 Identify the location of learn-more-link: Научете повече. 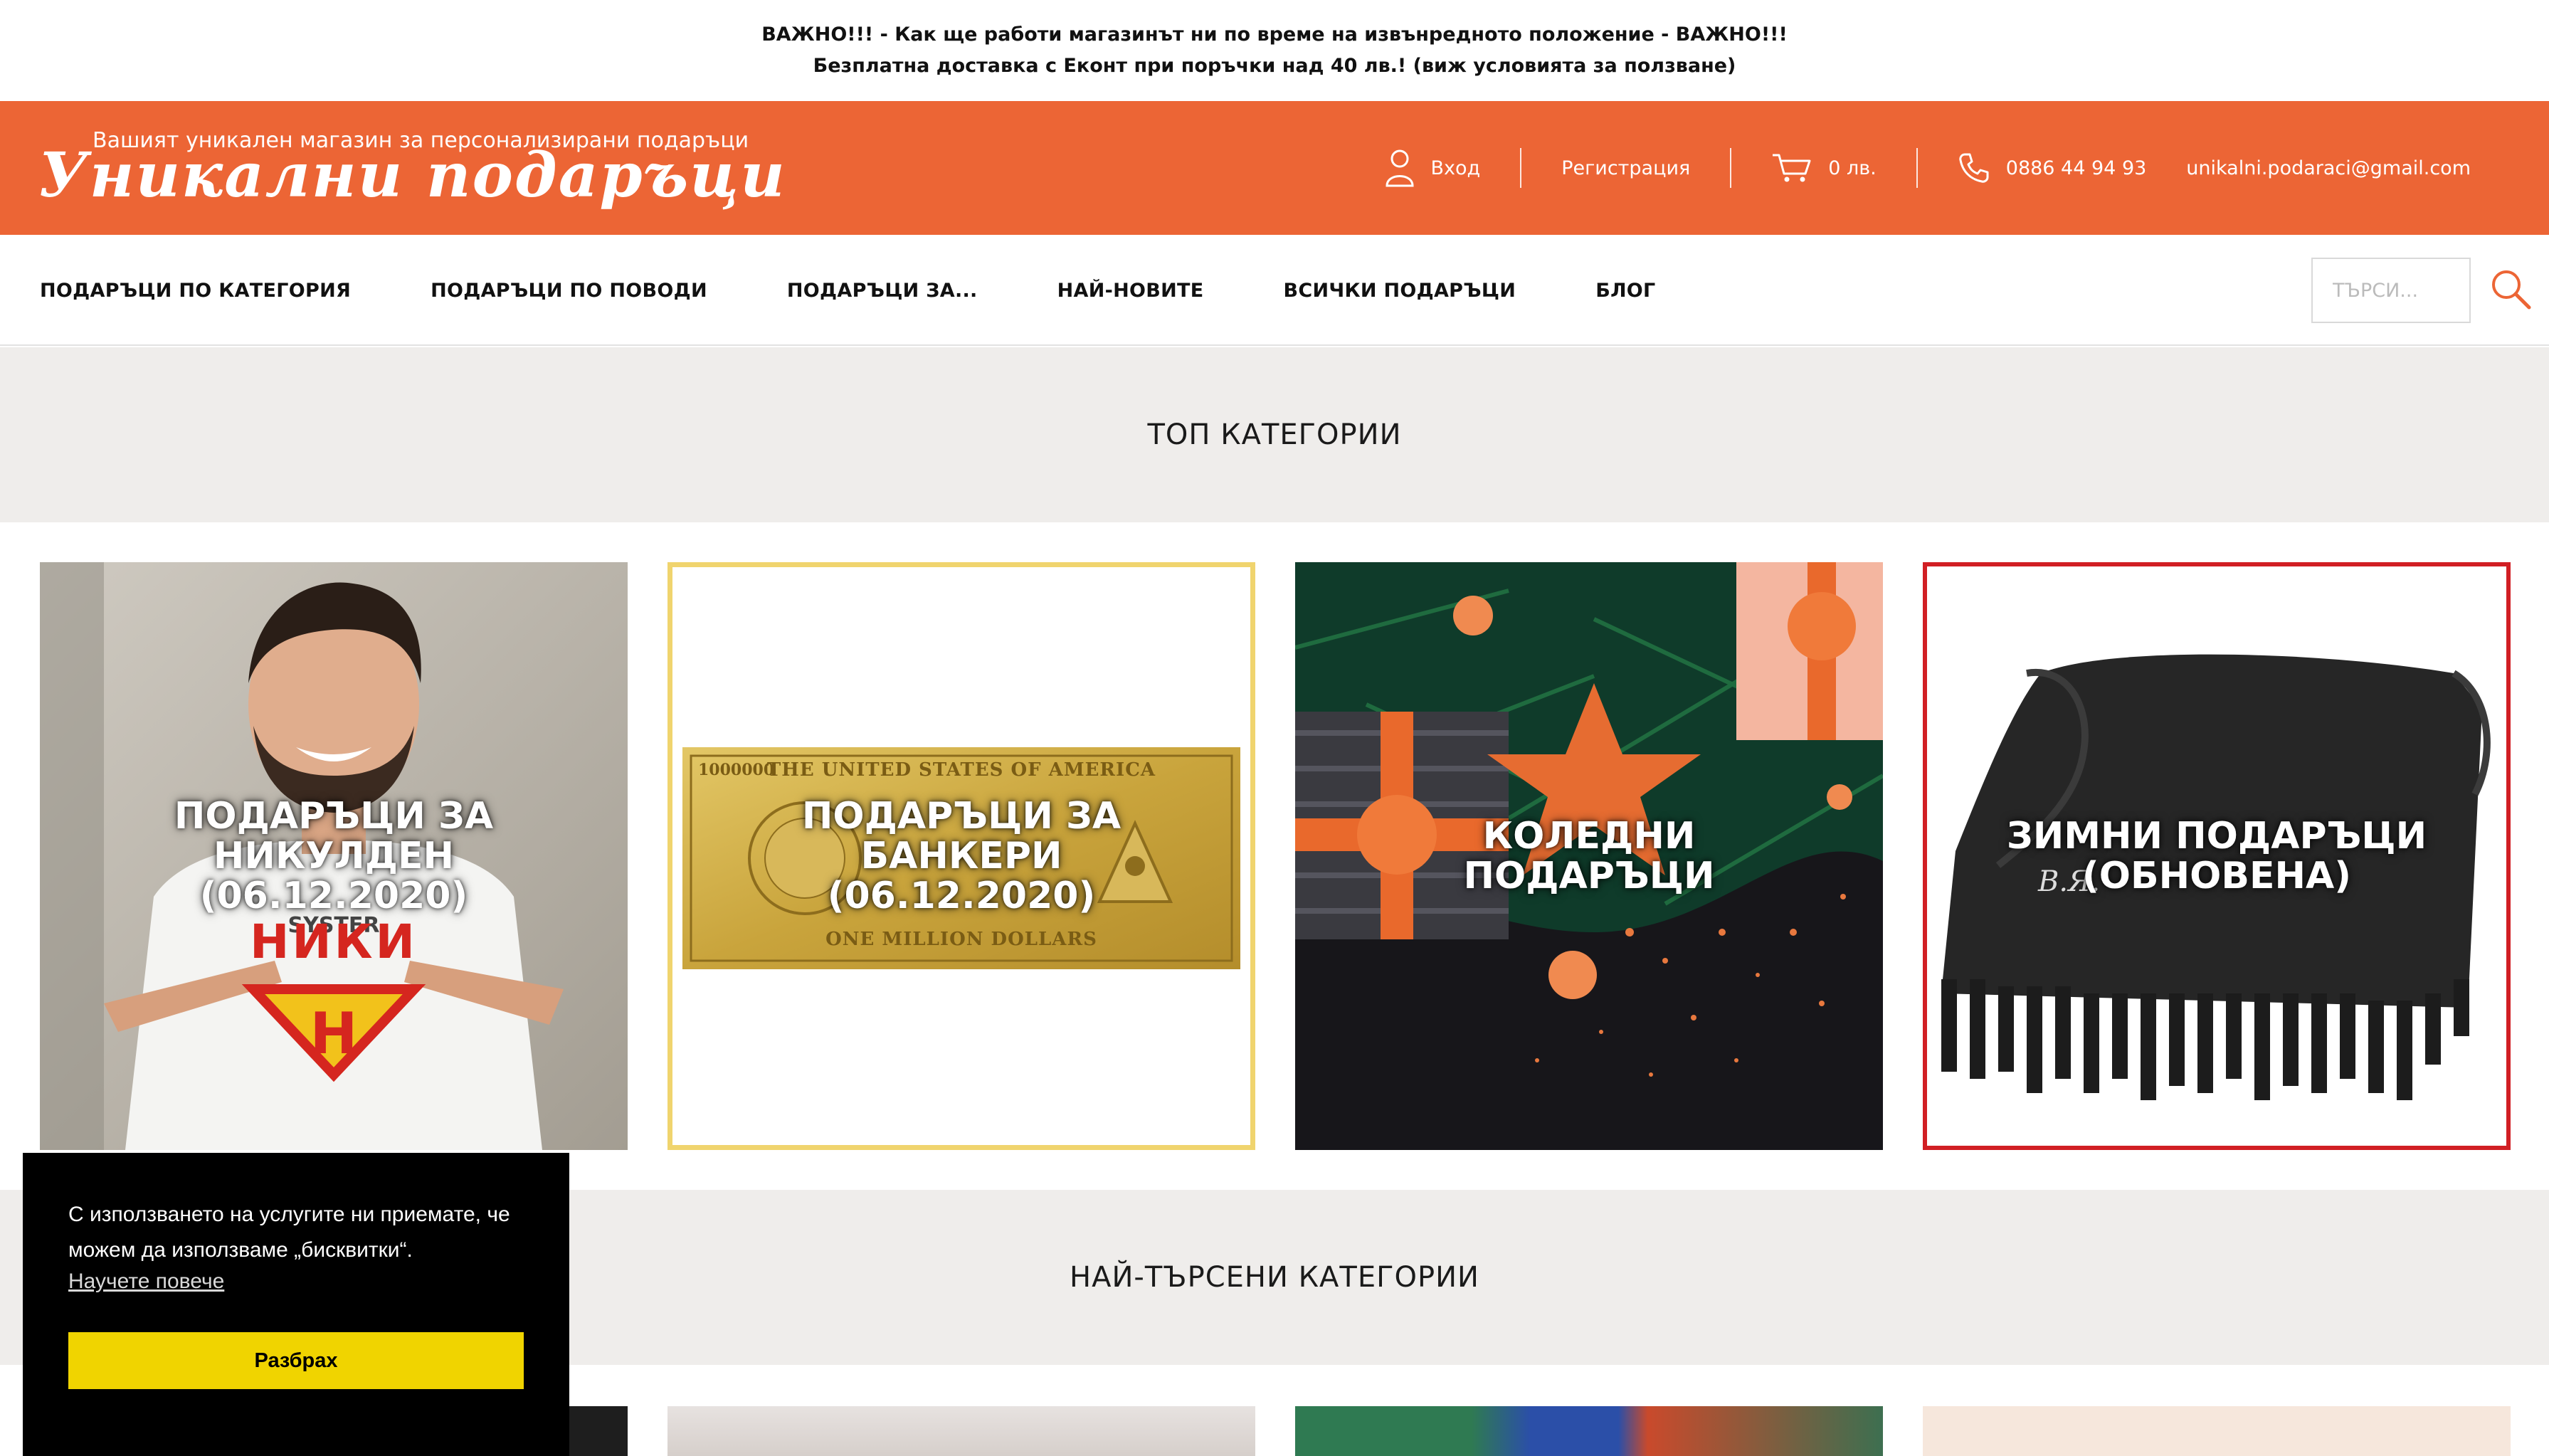
(146, 1282).